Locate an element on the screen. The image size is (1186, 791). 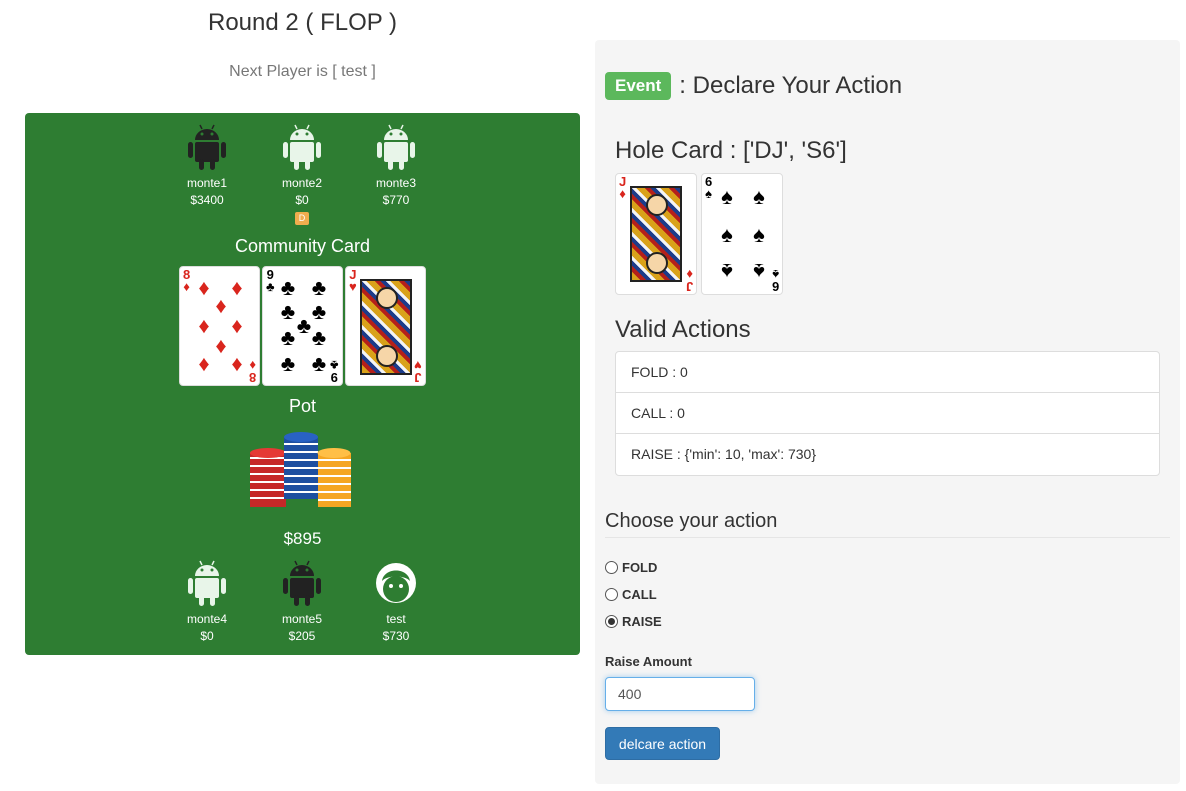
valid-action-raise: RAISE : {'min': 10, 'max': 730} is located at coordinates (724, 454).